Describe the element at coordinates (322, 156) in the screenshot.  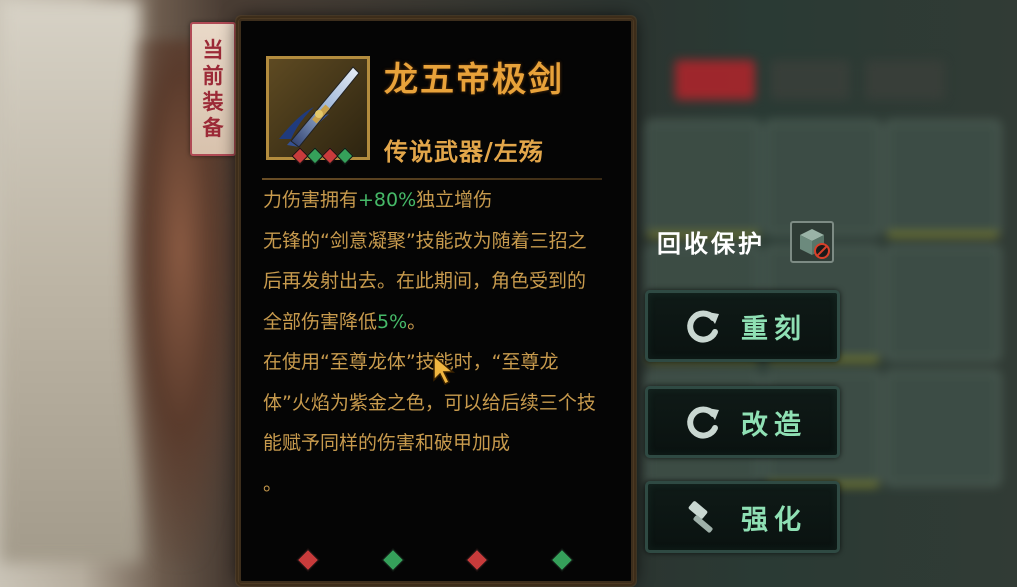
I see `socket-gems` at that location.